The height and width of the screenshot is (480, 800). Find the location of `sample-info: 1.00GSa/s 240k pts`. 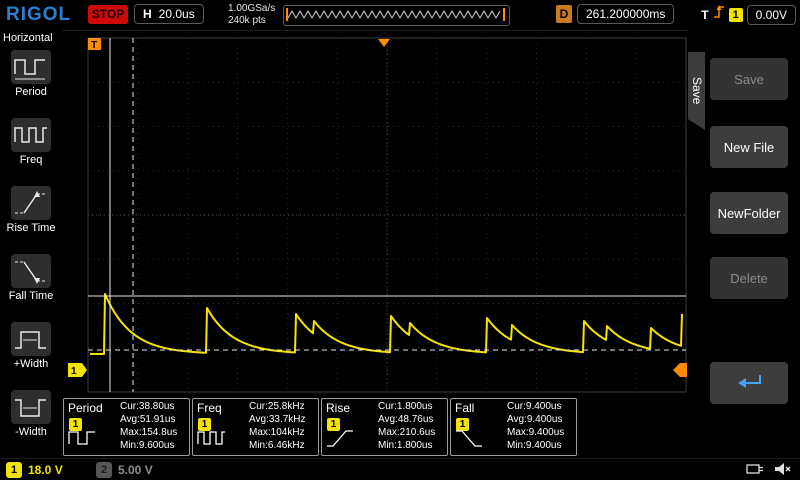

sample-info: 1.00GSa/s 240k pts is located at coordinates (251, 15).